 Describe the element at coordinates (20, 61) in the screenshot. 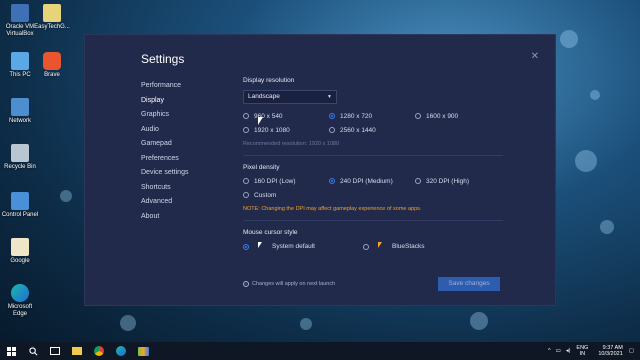

I see `computer-icon` at that location.